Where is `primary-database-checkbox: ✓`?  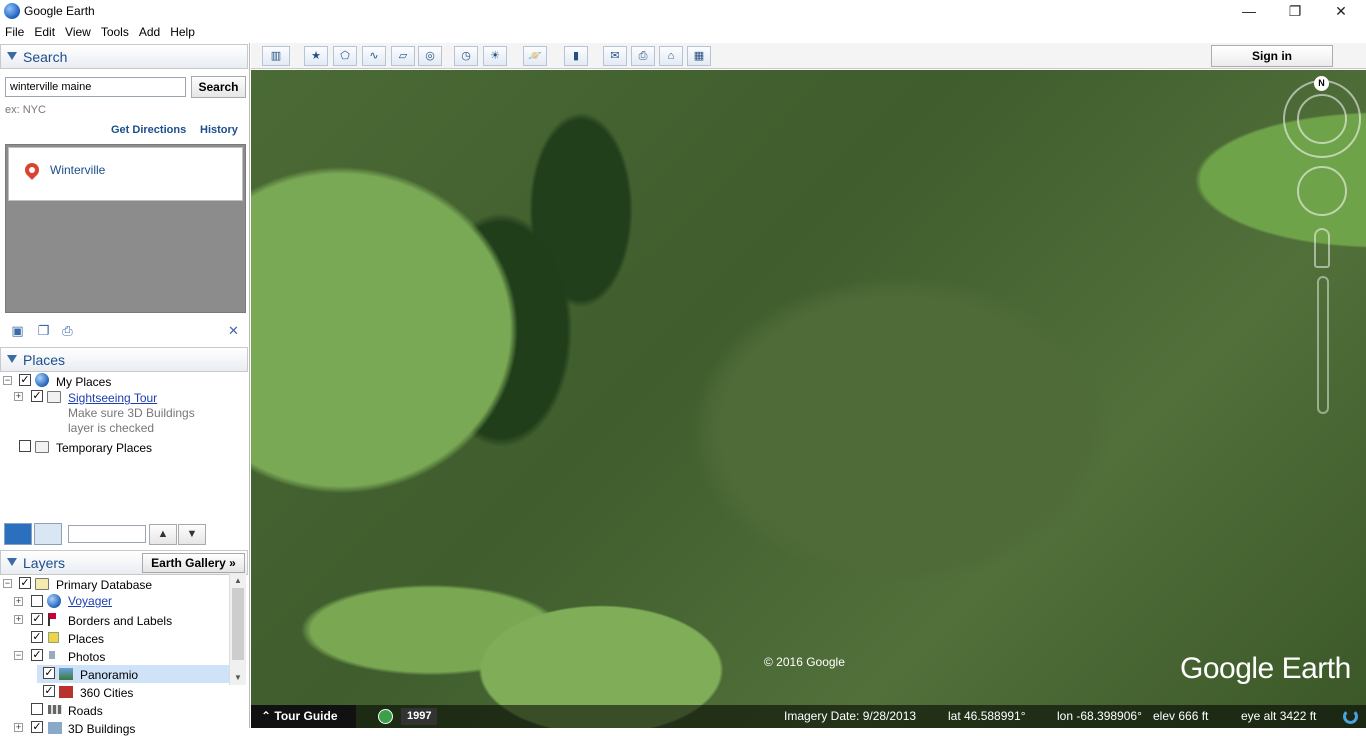
primary-database-checkbox: ✓ is located at coordinates (25, 583).